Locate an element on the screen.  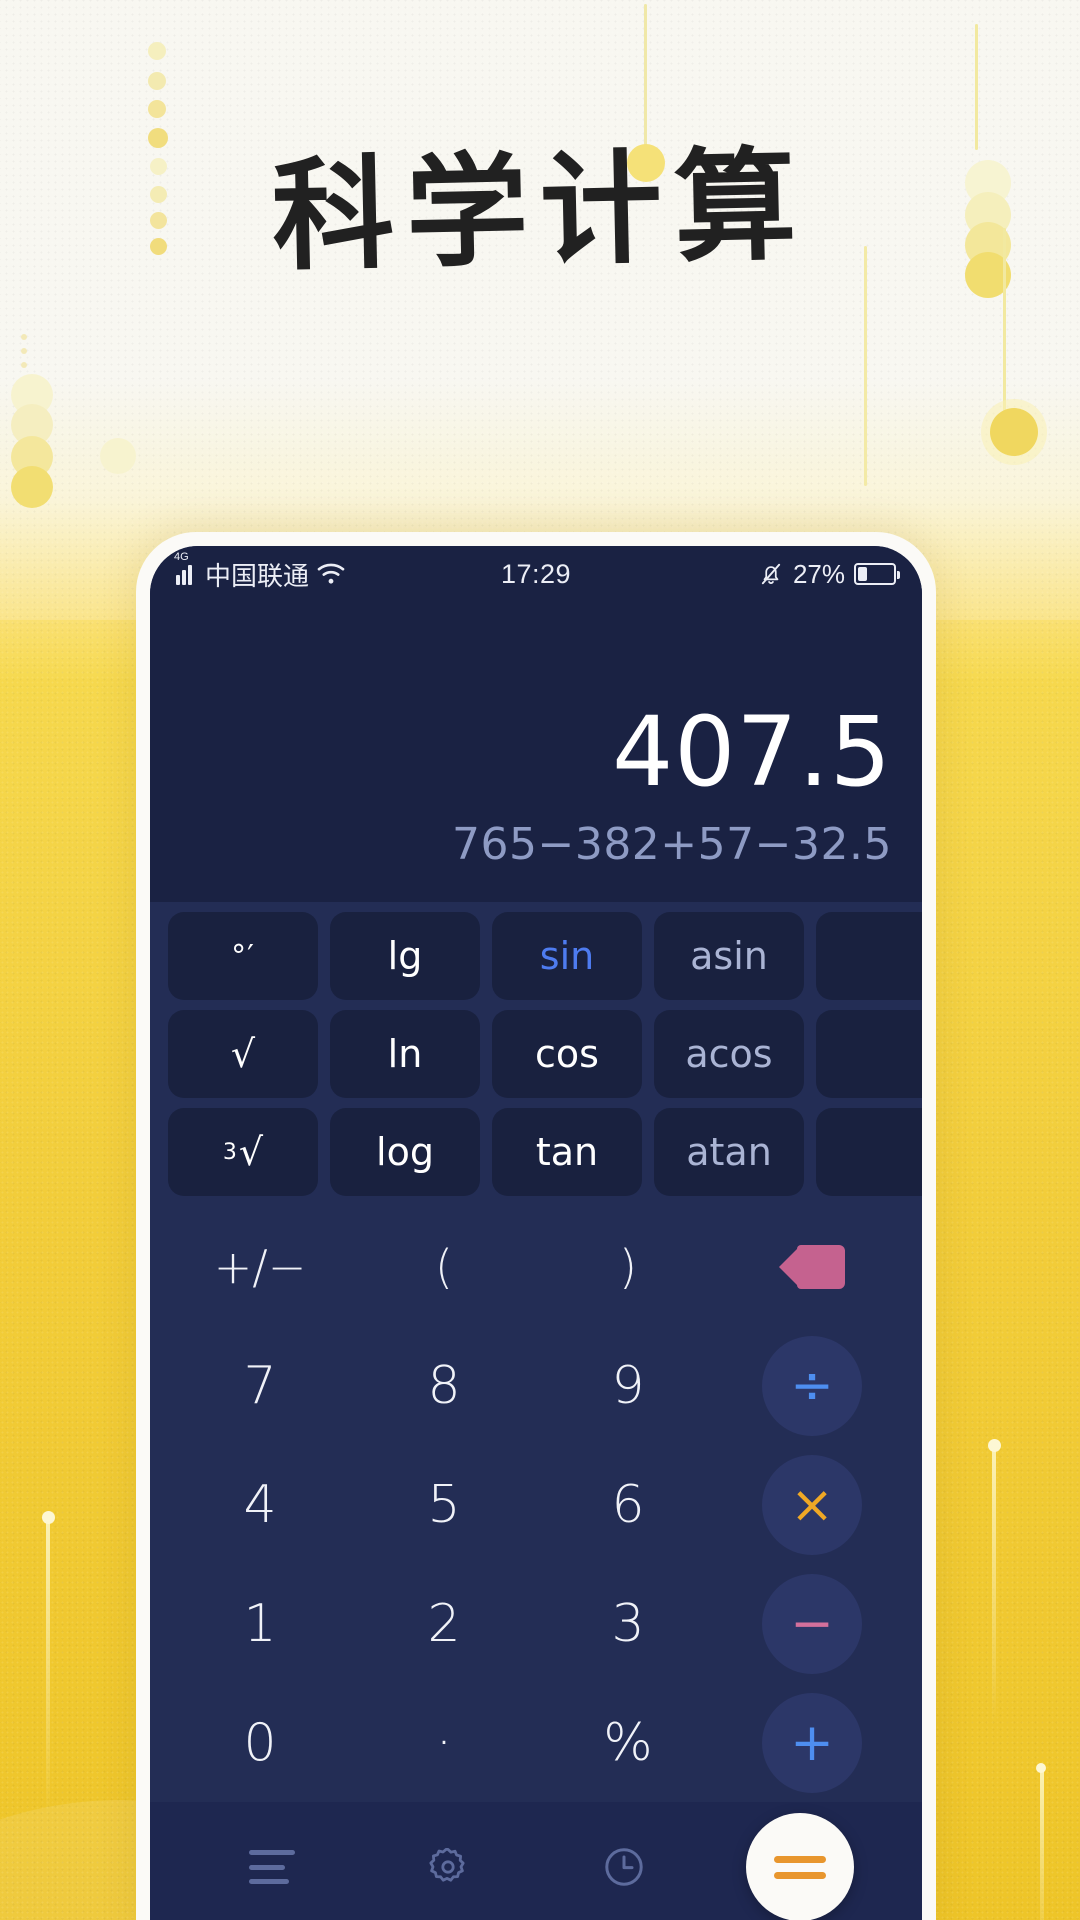
sci-button-ln: ln is located at coordinates (405, 1054).